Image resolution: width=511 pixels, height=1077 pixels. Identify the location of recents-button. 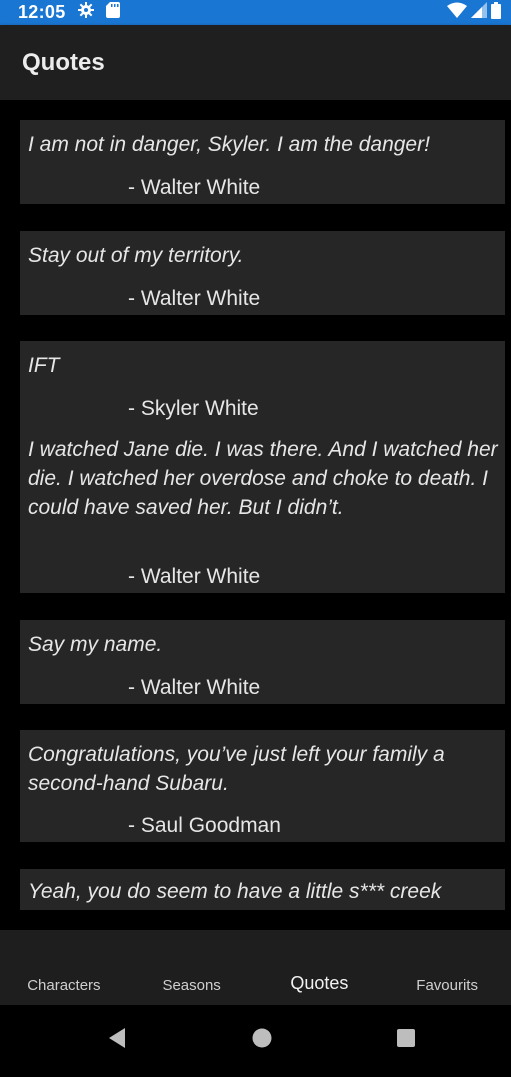
(406, 1038).